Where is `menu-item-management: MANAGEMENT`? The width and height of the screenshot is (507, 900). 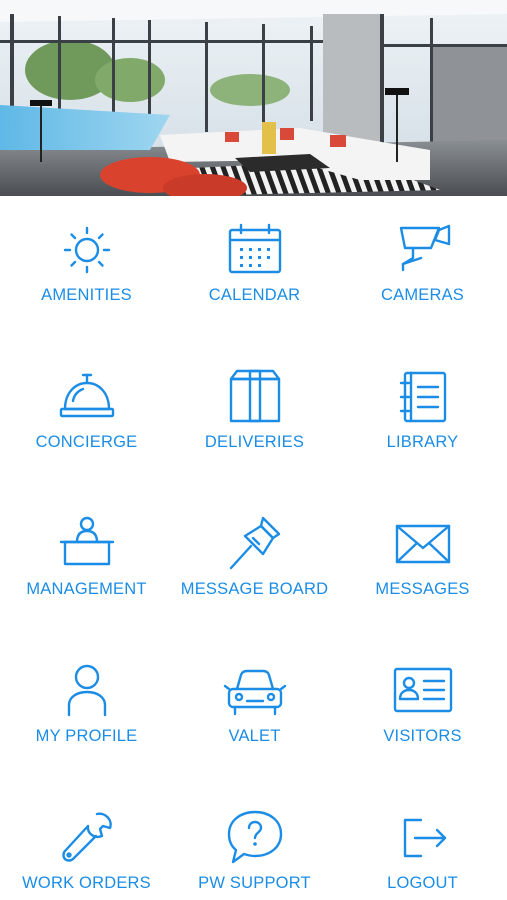 menu-item-management: MANAGEMENT is located at coordinates (86, 563).